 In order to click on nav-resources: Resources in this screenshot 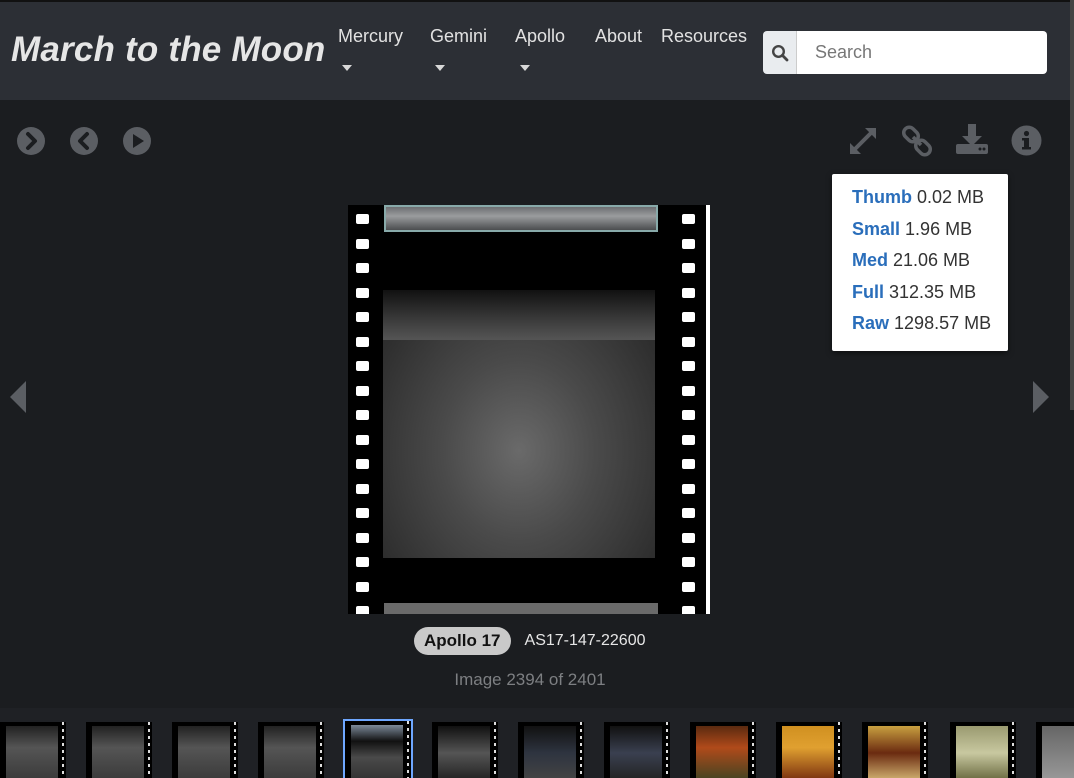, I will do `click(704, 36)`.